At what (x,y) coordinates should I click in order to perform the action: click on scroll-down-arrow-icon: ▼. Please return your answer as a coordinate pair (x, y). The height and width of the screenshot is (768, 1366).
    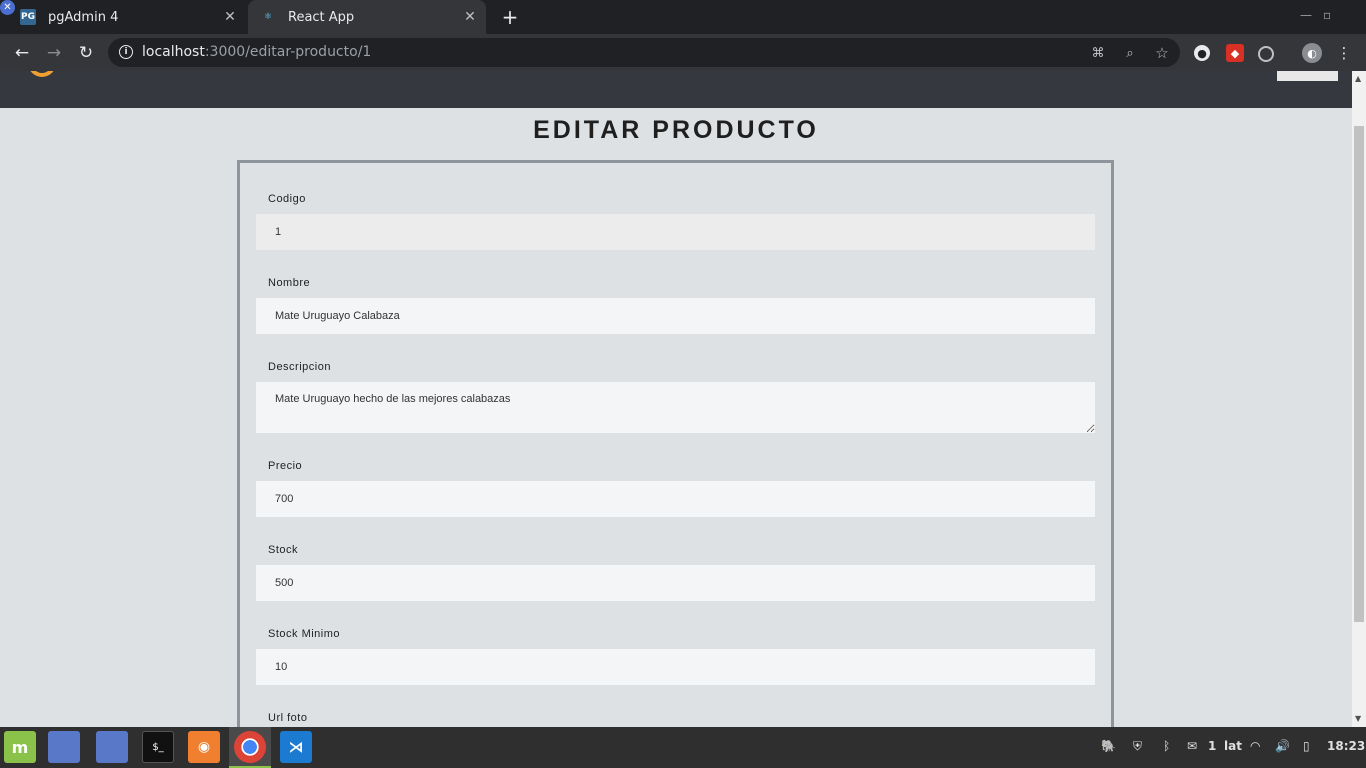
    Looking at the image, I should click on (1358, 718).